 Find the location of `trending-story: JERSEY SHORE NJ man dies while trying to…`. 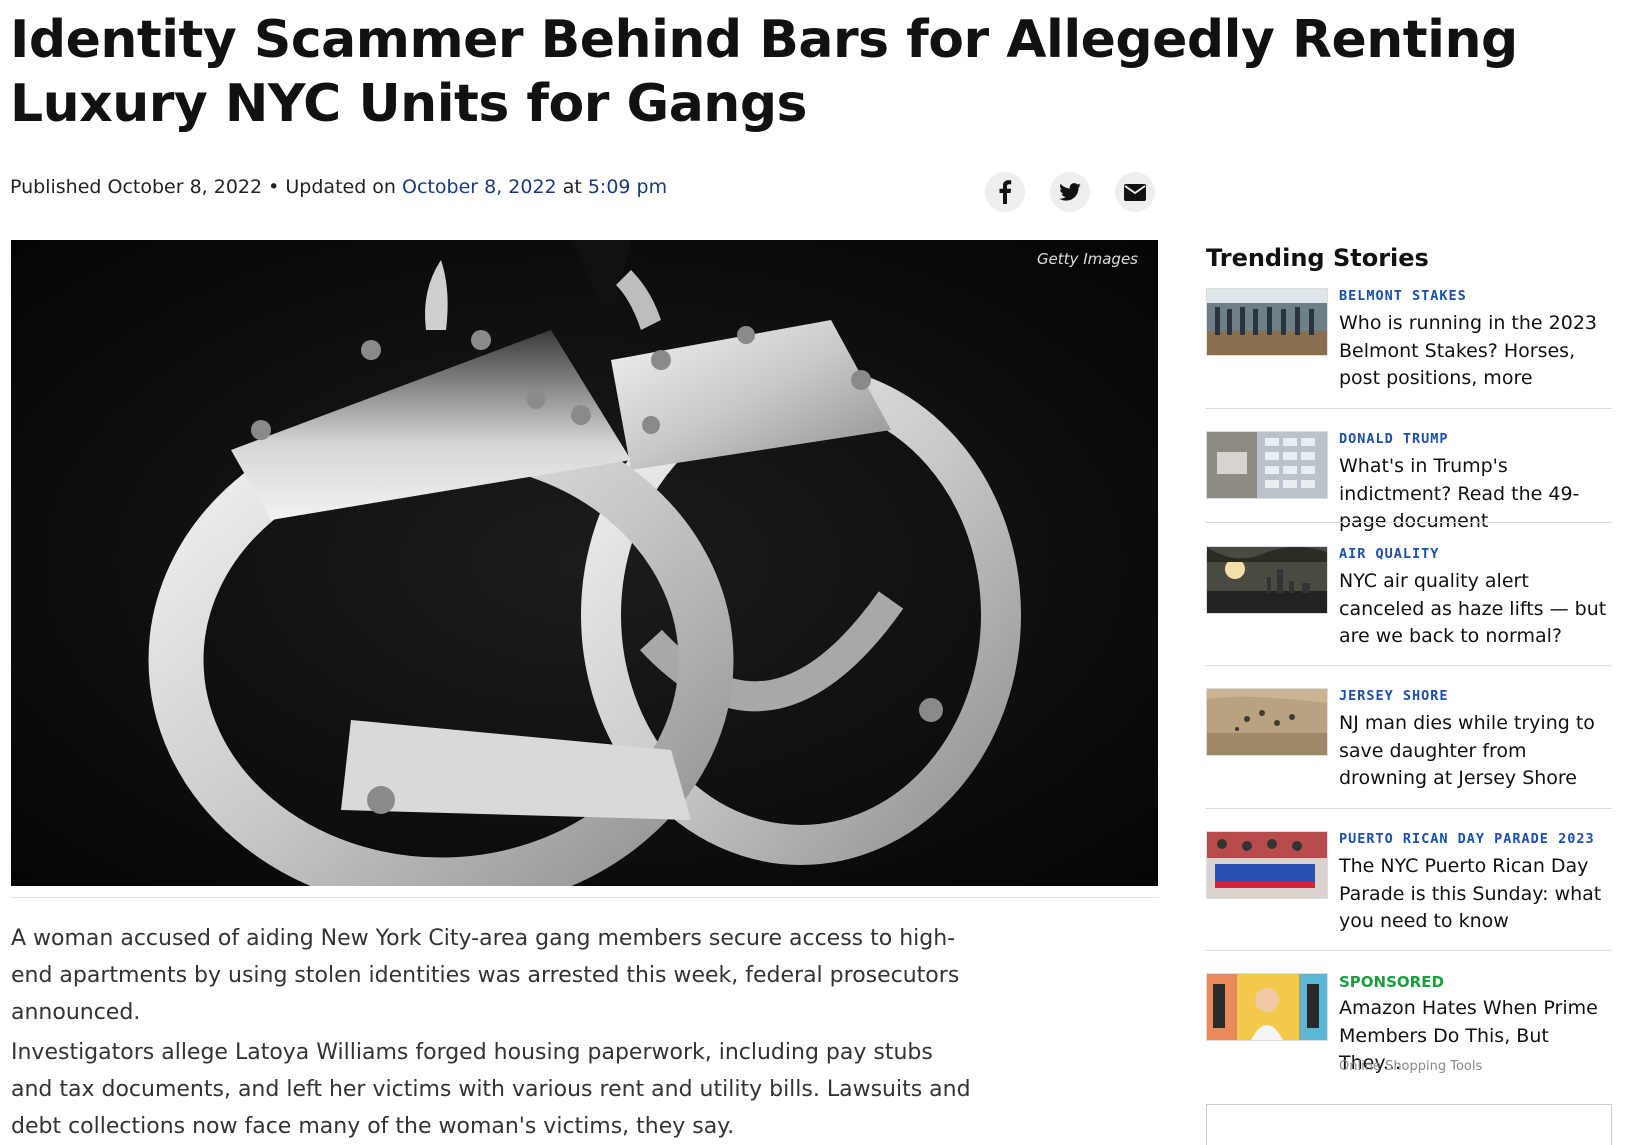

trending-story: JERSEY SHORE NJ man dies while trying to… is located at coordinates (1409, 743).